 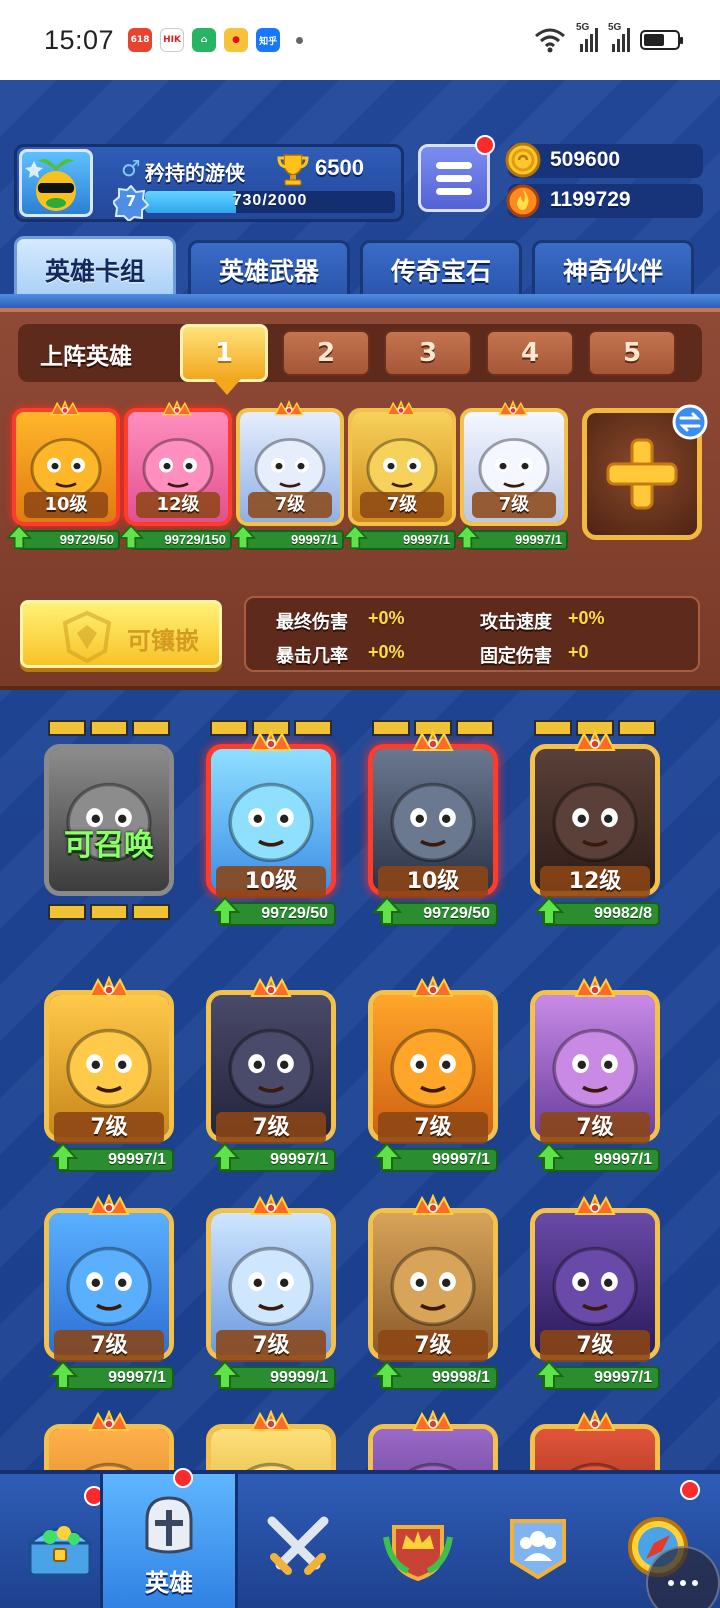 I want to click on deck-hero-card: 10级 99729/50, so click(x=63, y=475).